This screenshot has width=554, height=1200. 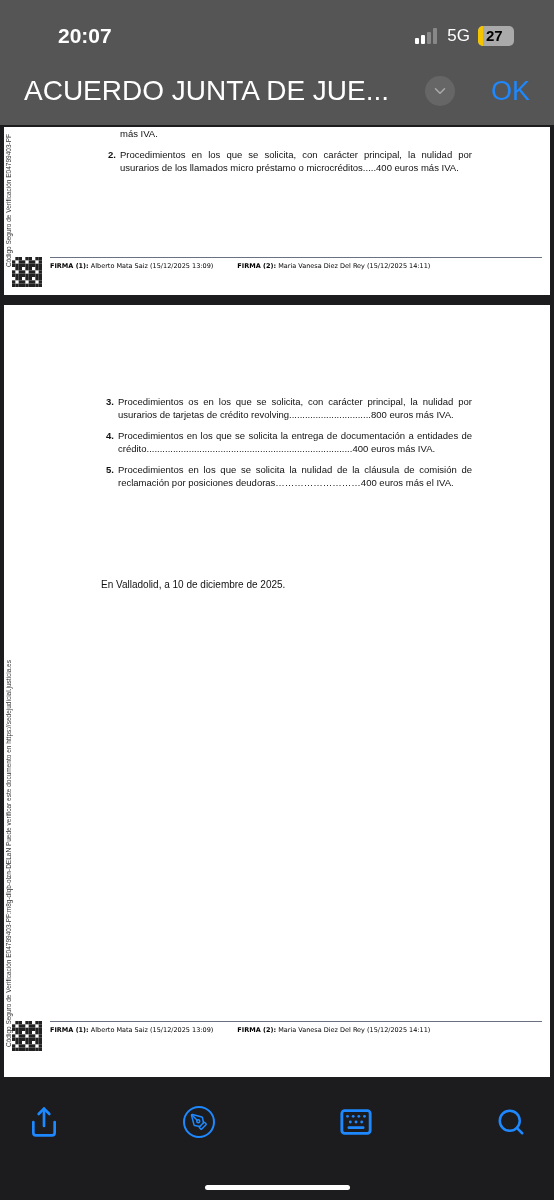 What do you see at coordinates (295, 408) in the screenshot?
I see `paragraph: Procedimientos os en los que se solicita, con carácter principal, la nulidad por usurarios de tarjetas de crédito revolving...............................800 euros más IVA.` at bounding box center [295, 408].